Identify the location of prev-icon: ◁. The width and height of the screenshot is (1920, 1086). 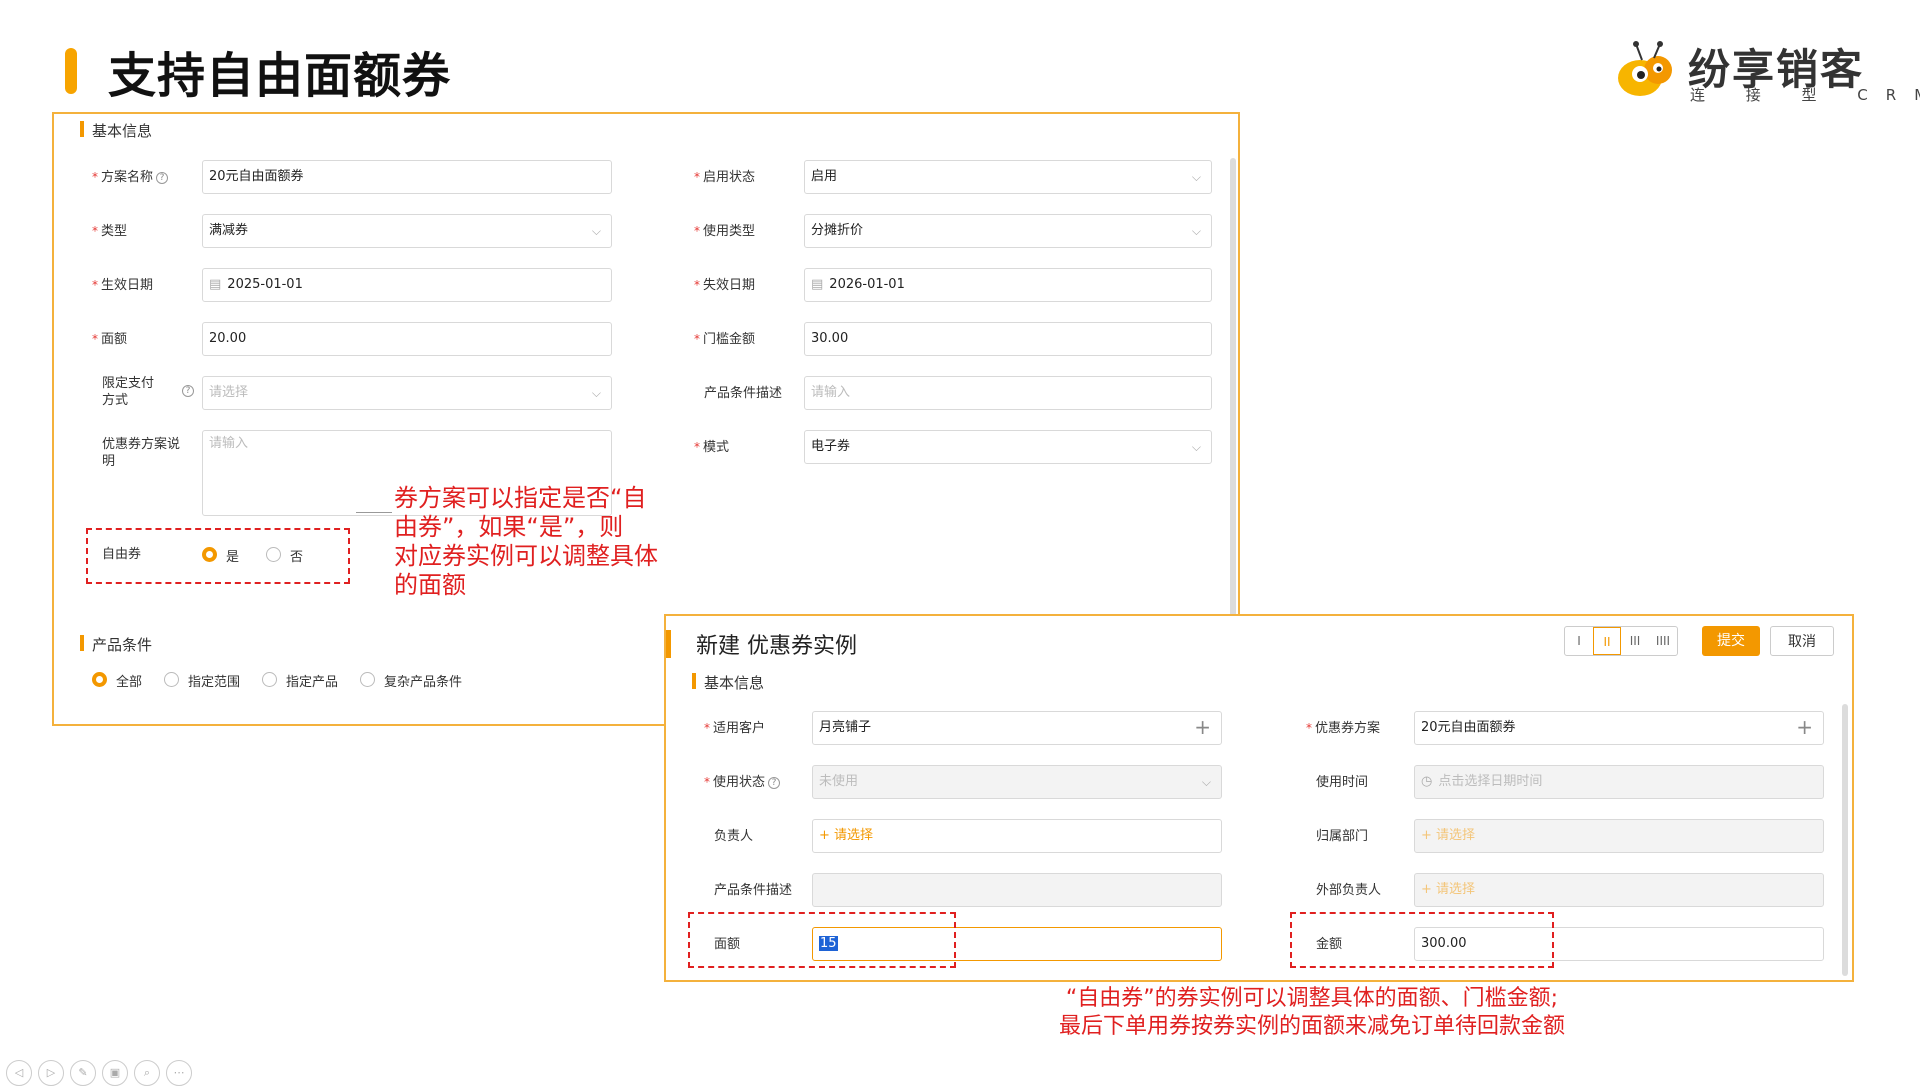
(19, 1073).